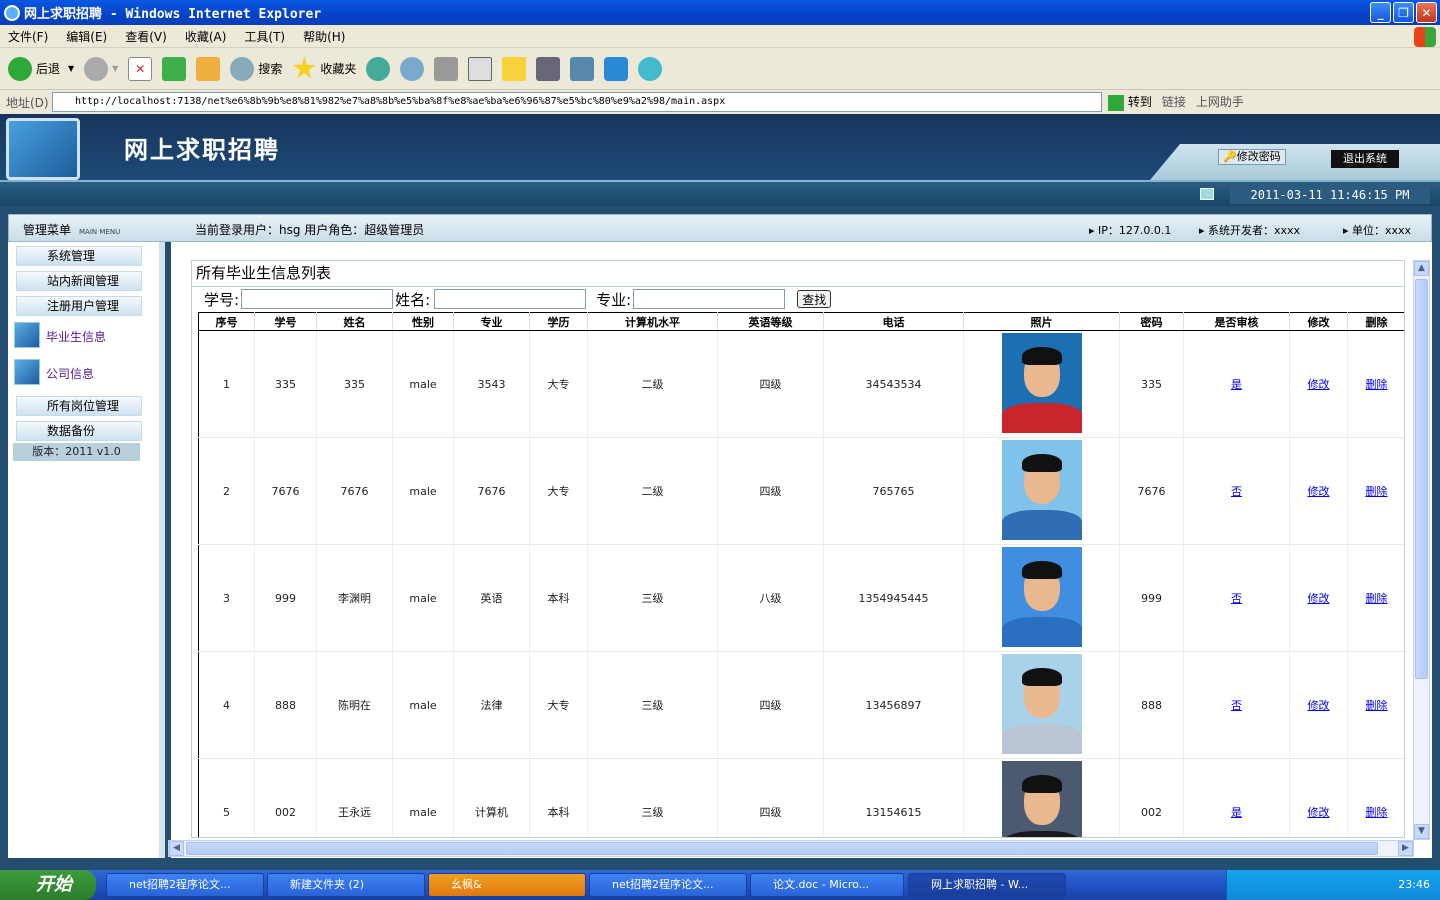  I want to click on tool1-button, so click(548, 68).